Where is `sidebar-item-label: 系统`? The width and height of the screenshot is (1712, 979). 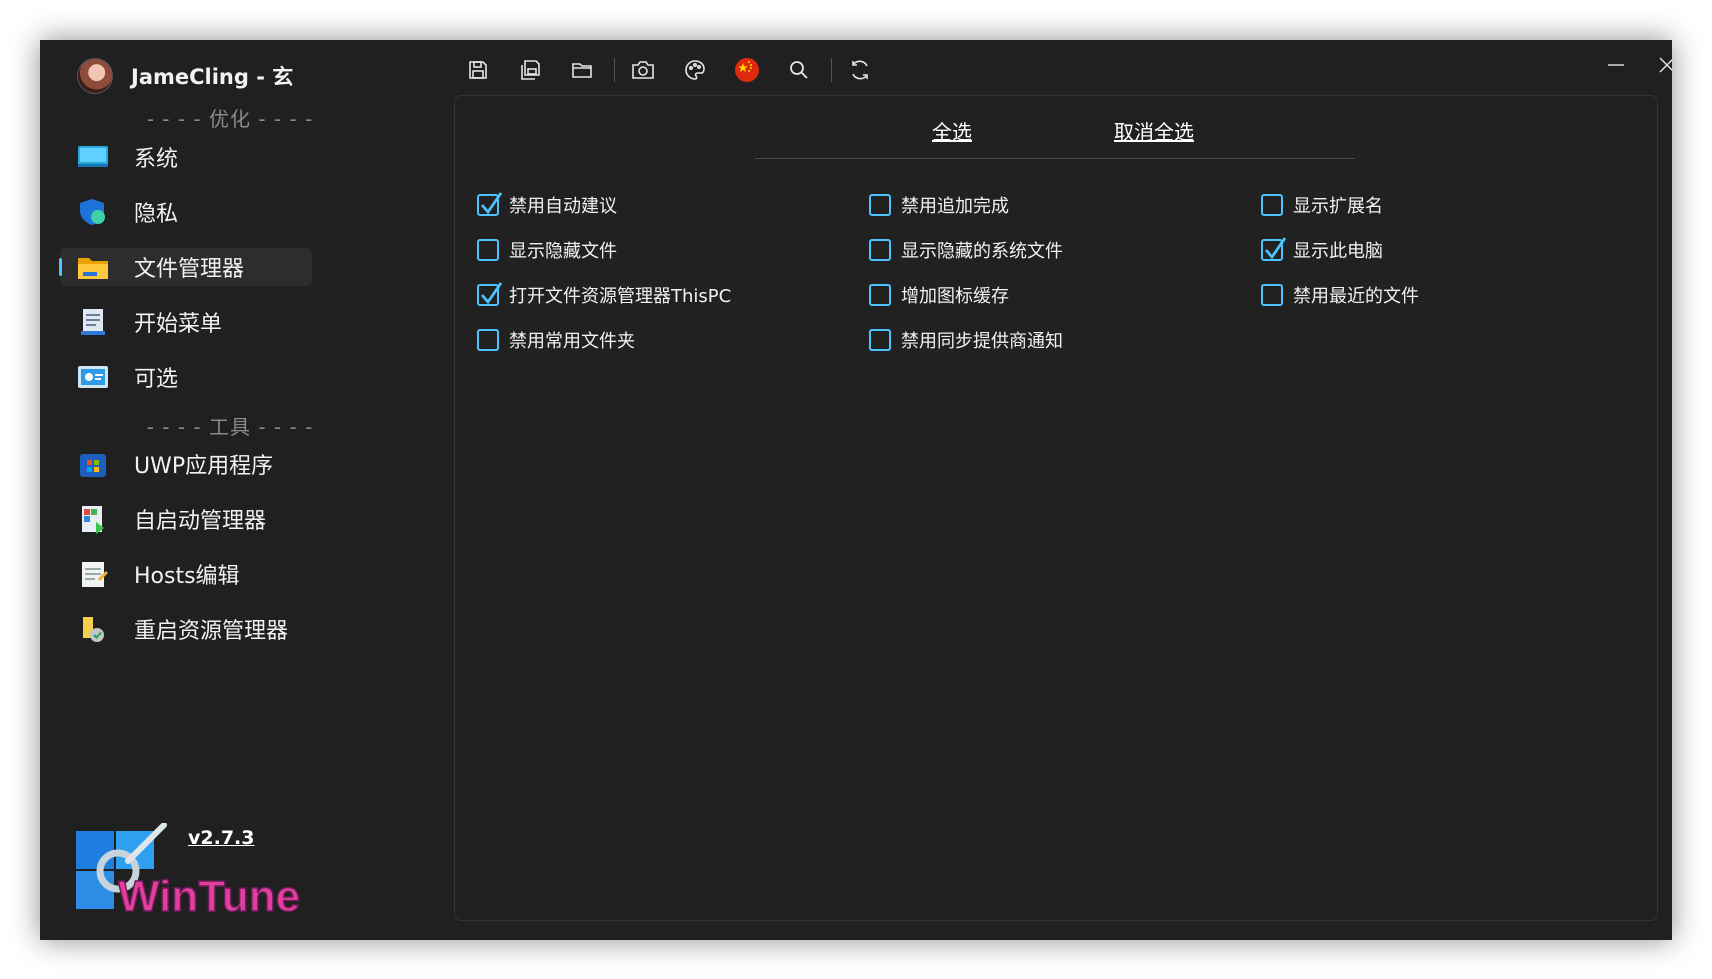 sidebar-item-label: 系统 is located at coordinates (156, 159).